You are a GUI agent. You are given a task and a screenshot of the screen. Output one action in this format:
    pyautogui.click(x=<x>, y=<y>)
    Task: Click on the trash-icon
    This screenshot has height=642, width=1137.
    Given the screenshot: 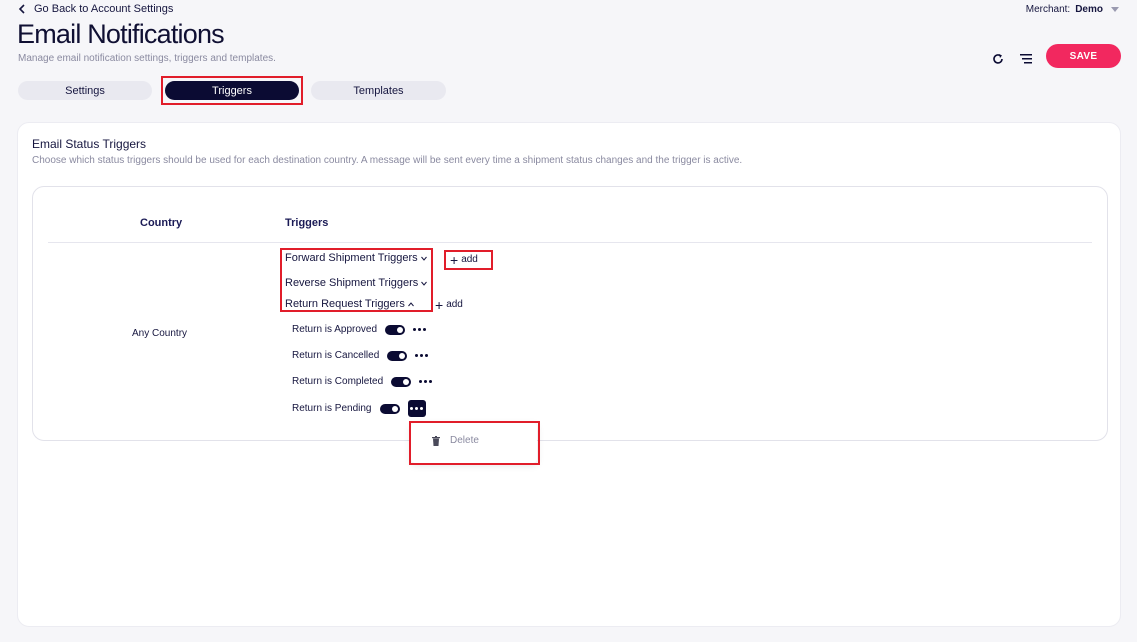 What is the action you would take?
    pyautogui.click(x=436, y=440)
    